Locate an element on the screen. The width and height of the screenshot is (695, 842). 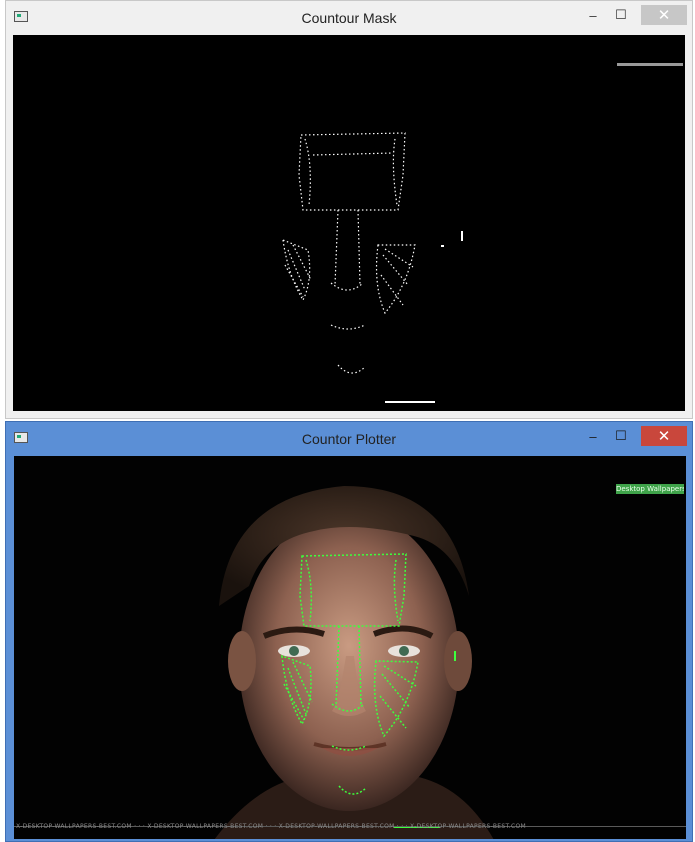
title-bar: Countor Plotter – ☐ ✕ is located at coordinates (349, 438).